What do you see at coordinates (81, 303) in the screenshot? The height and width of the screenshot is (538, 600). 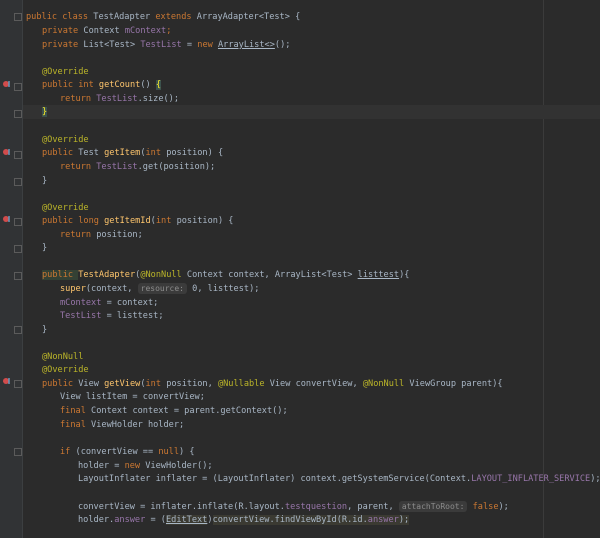 I see `field-name: mContext` at bounding box center [81, 303].